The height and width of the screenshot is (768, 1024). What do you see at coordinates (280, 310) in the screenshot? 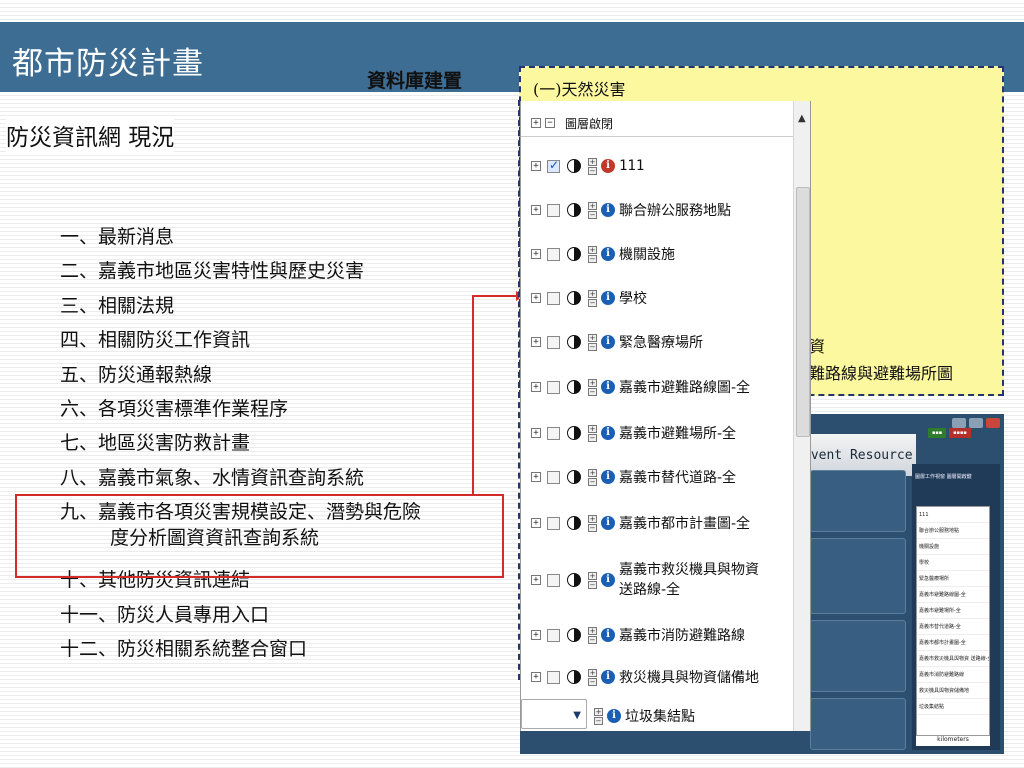
I see `menu-item-regulations: 三、相關法規` at bounding box center [280, 310].